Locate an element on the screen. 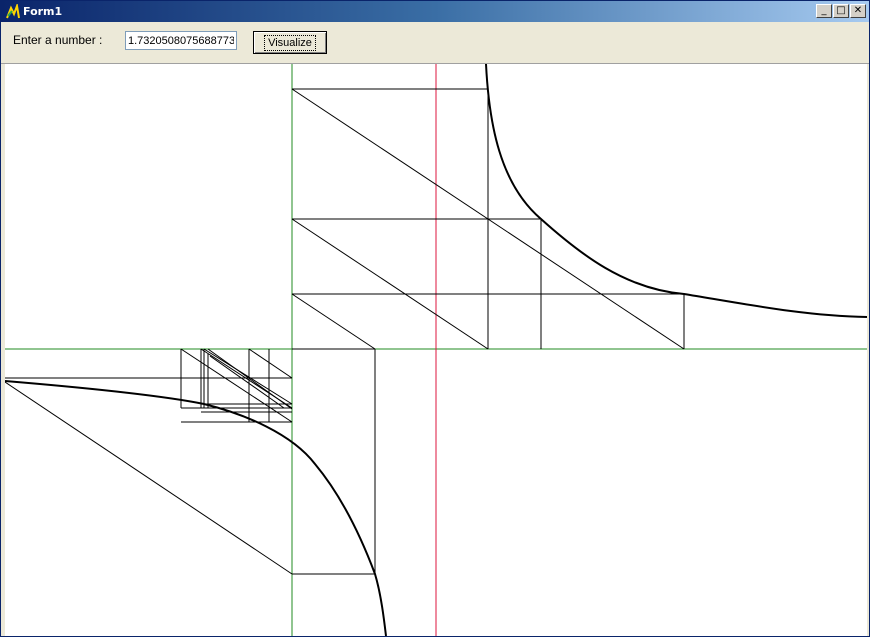  input-panel: Enter a number : Visualize is located at coordinates (435, 43).